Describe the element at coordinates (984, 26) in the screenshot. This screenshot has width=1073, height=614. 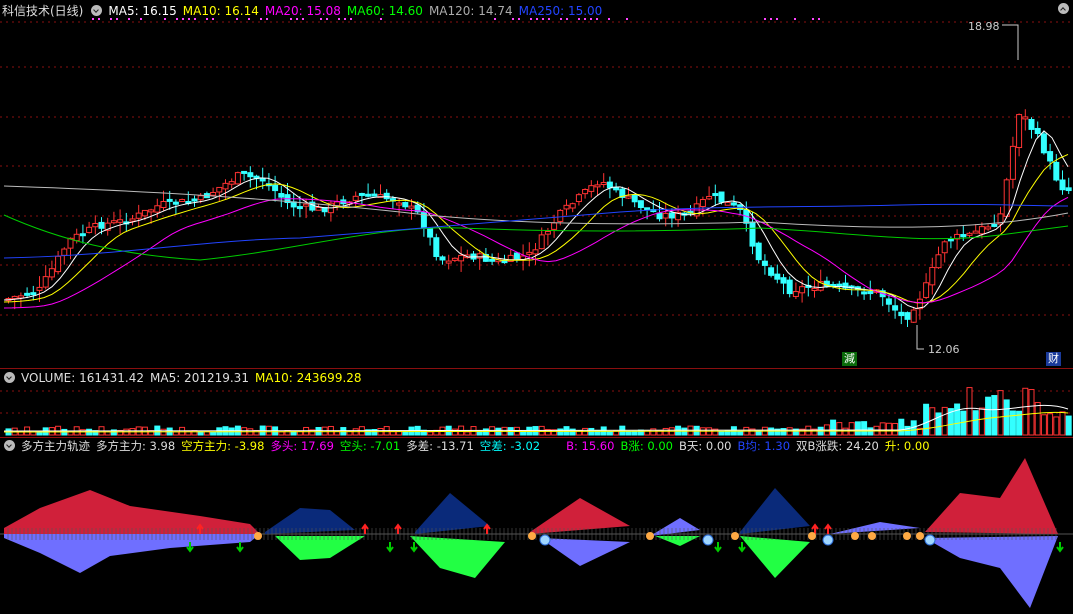
I see `high-price-label: 18.98` at that location.